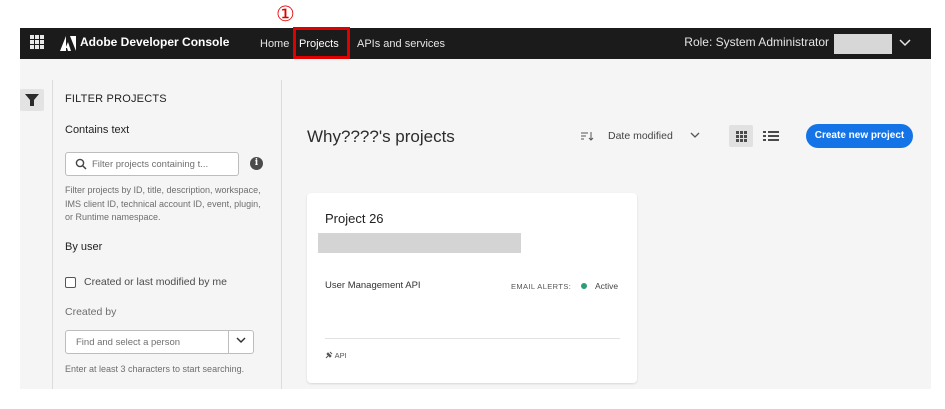  I want to click on user-name-redacted, so click(863, 44).